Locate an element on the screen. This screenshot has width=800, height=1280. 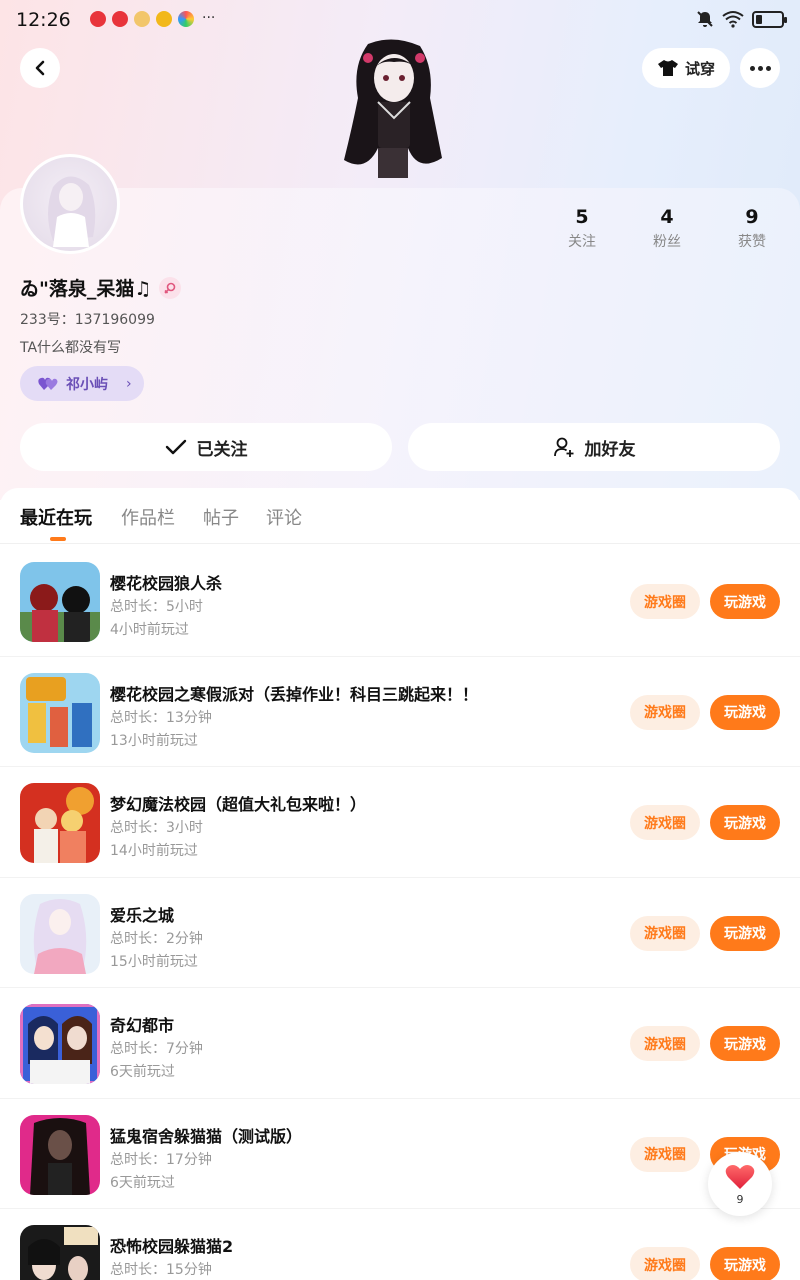
status-bar: 12:26 ··· is located at coordinates (400, 20).